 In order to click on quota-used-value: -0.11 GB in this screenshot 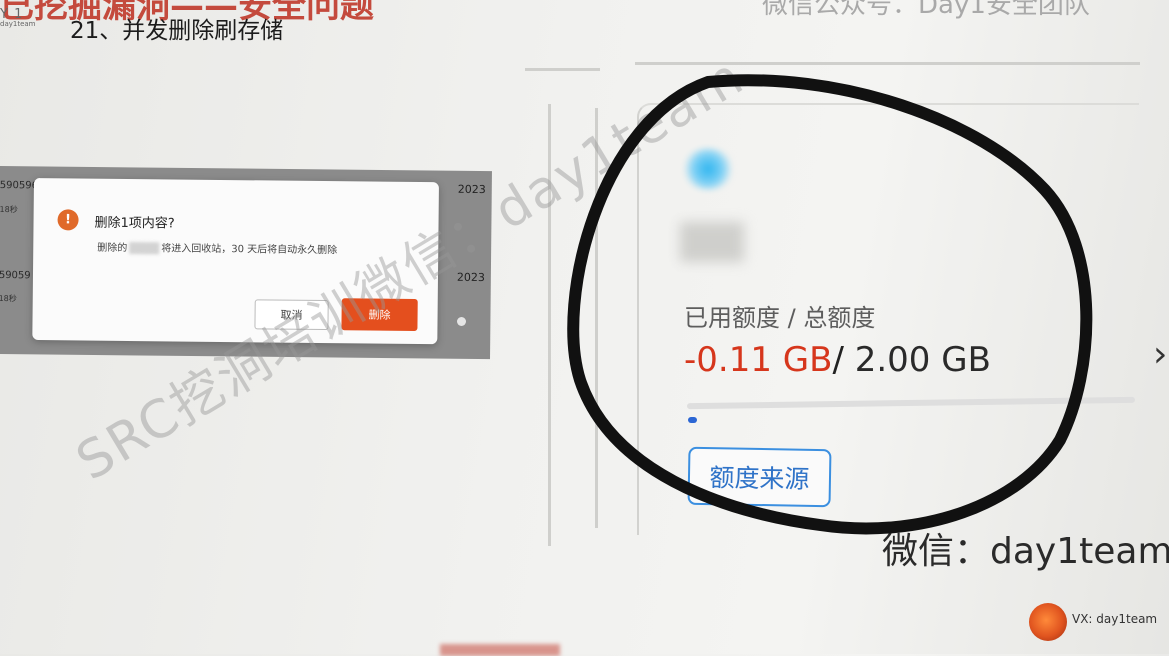, I will do `click(758, 360)`.